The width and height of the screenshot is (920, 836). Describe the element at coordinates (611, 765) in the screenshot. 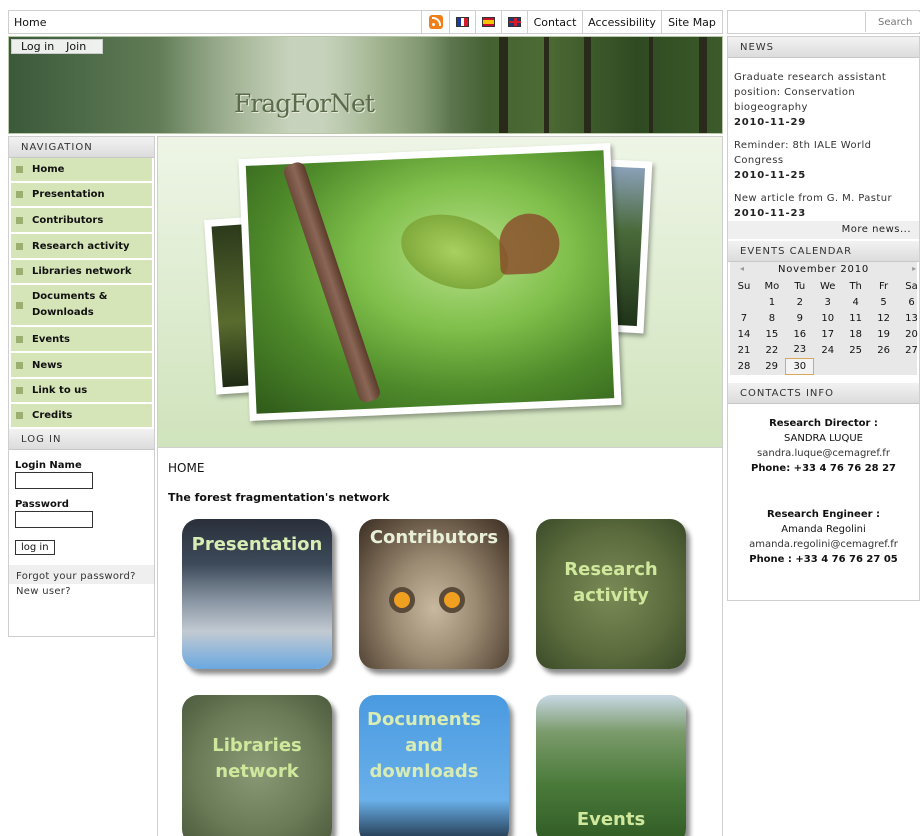

I see `tile-events: Events` at that location.